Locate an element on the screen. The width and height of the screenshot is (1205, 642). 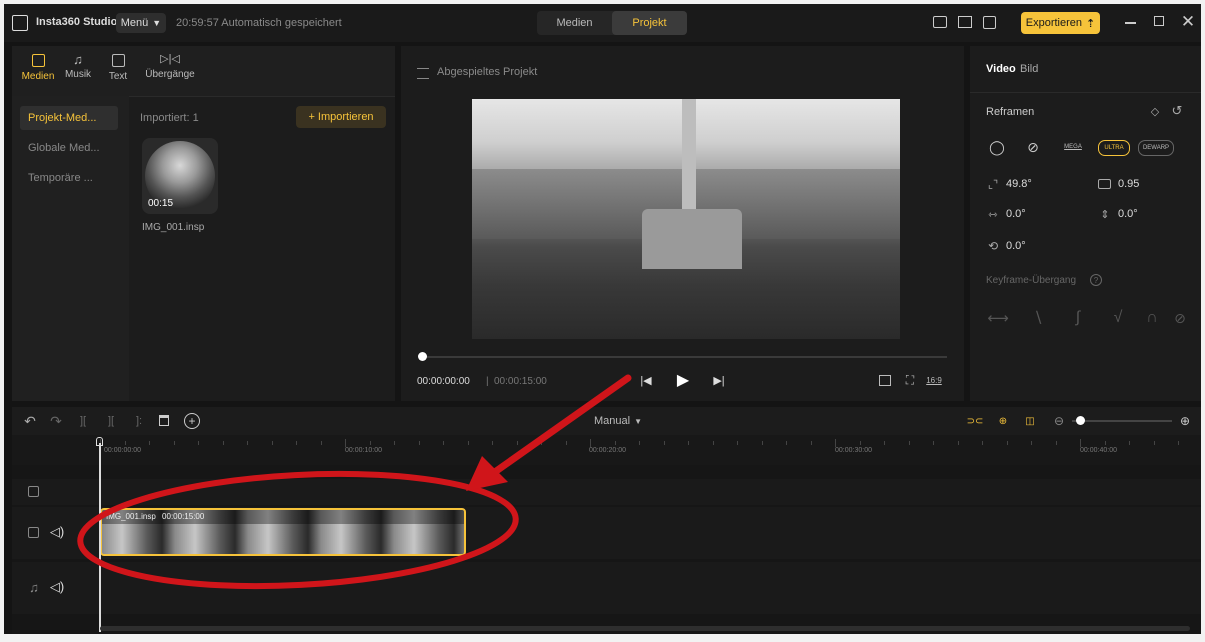
arrow-head-icon is located at coordinates (487, 473).